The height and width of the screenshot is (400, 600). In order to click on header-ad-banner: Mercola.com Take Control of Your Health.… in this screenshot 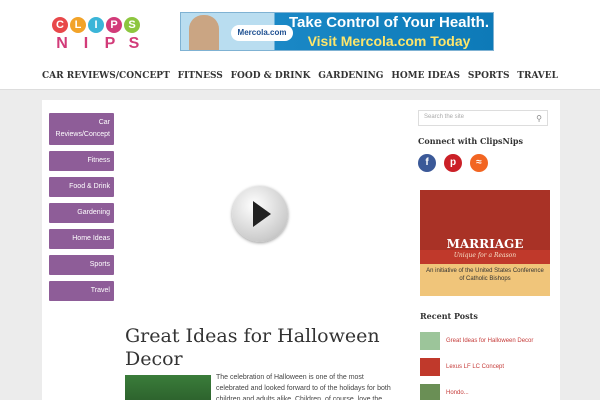, I will do `click(337, 31)`.